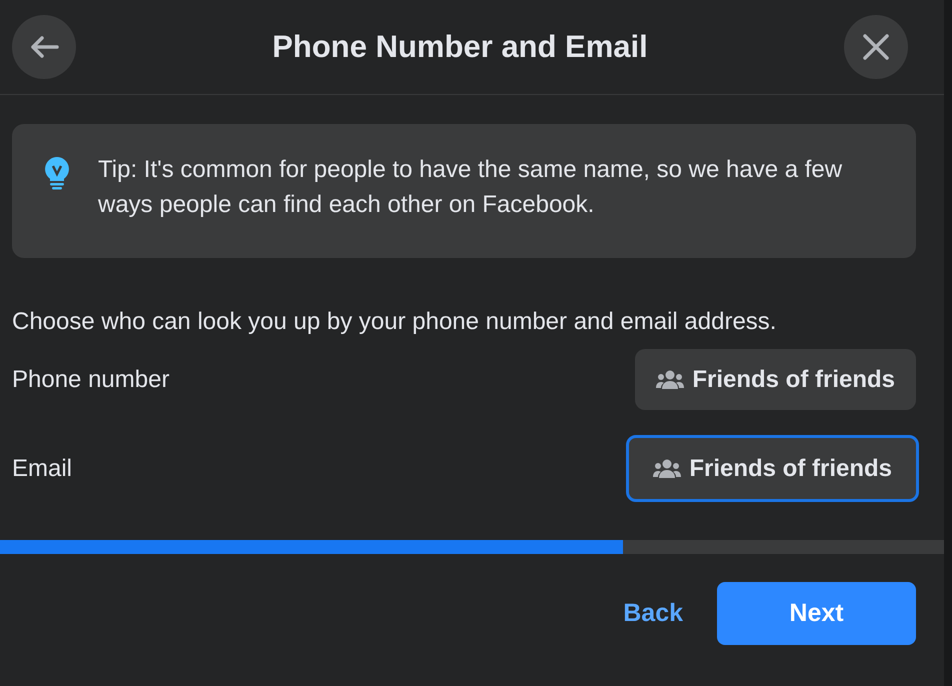  What do you see at coordinates (460, 47) in the screenshot?
I see `dialog-title: Phone Number and Email` at bounding box center [460, 47].